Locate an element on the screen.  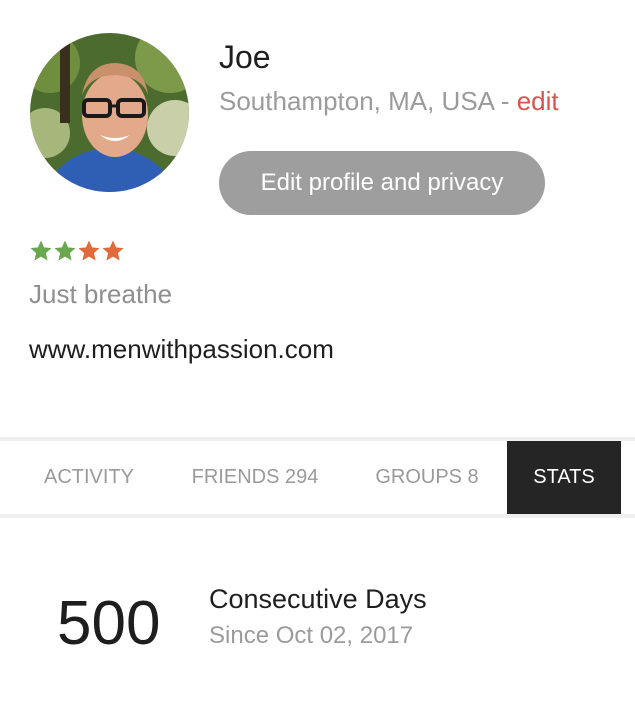
website-link: www.menwithpassion.com is located at coordinates (181, 349).